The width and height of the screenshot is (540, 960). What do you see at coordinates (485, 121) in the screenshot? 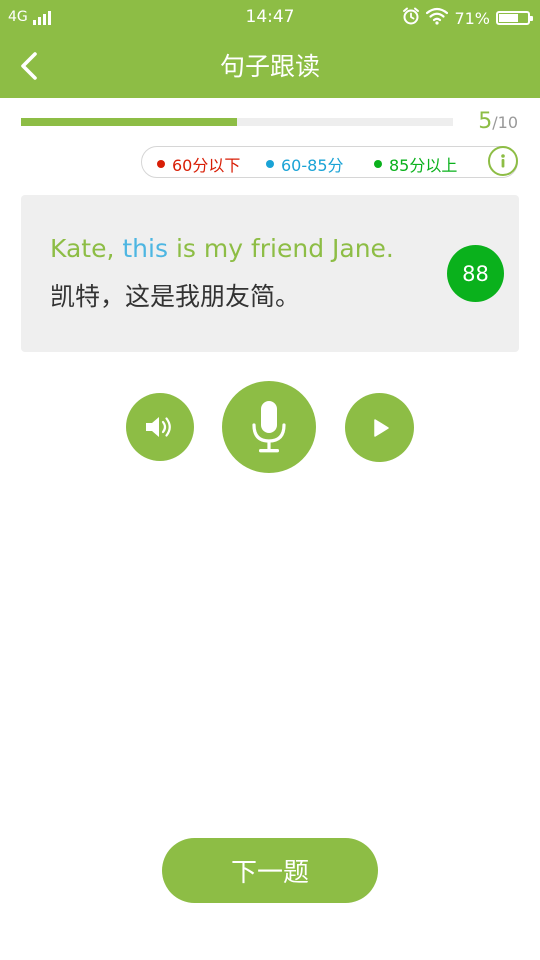
I see `progress-current: 5` at bounding box center [485, 121].